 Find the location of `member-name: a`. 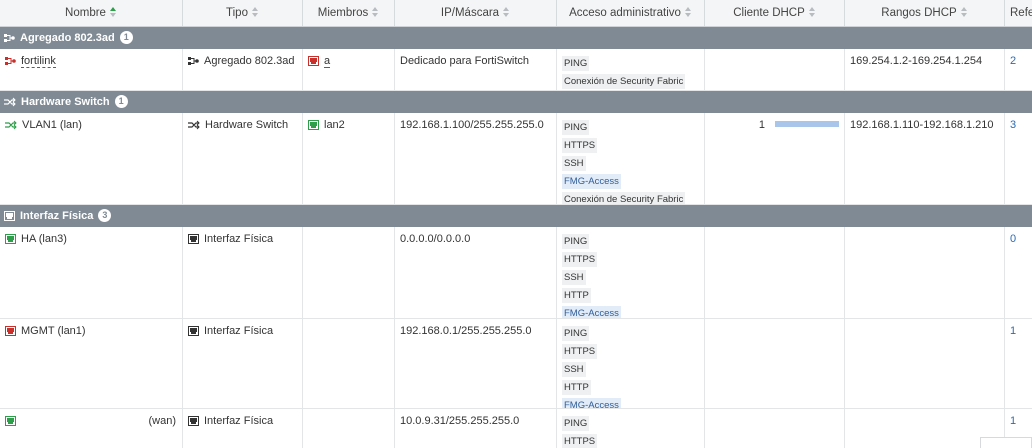

member-name: a is located at coordinates (327, 61).